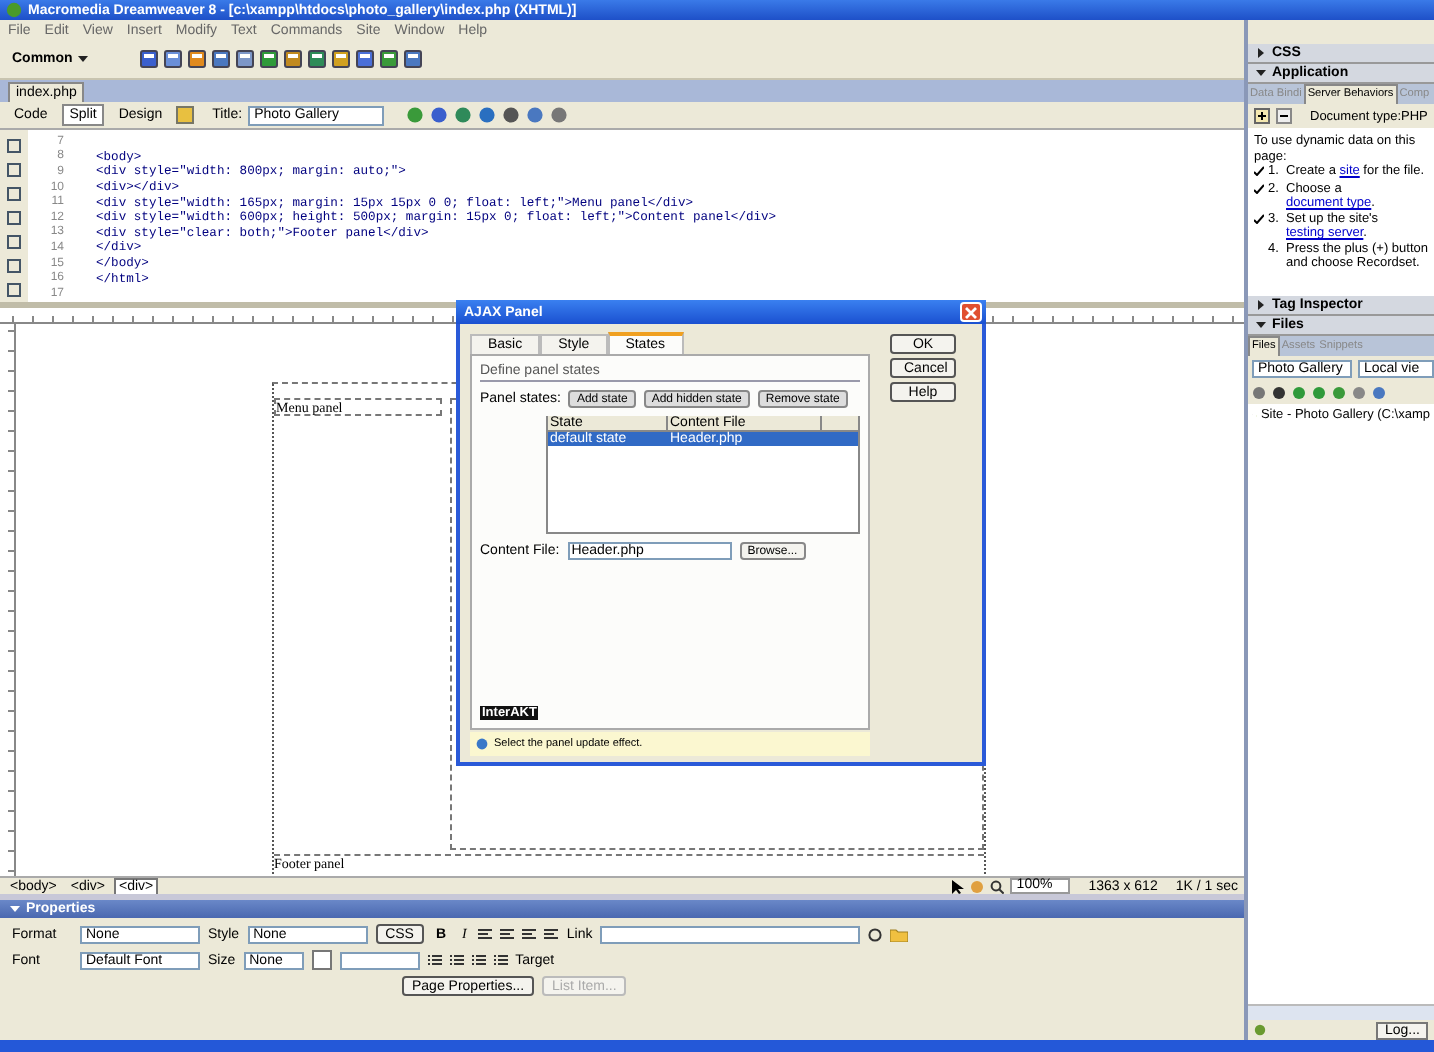 The width and height of the screenshot is (1434, 1052). Describe the element at coordinates (321, 960) in the screenshot. I see `color-picker` at that location.